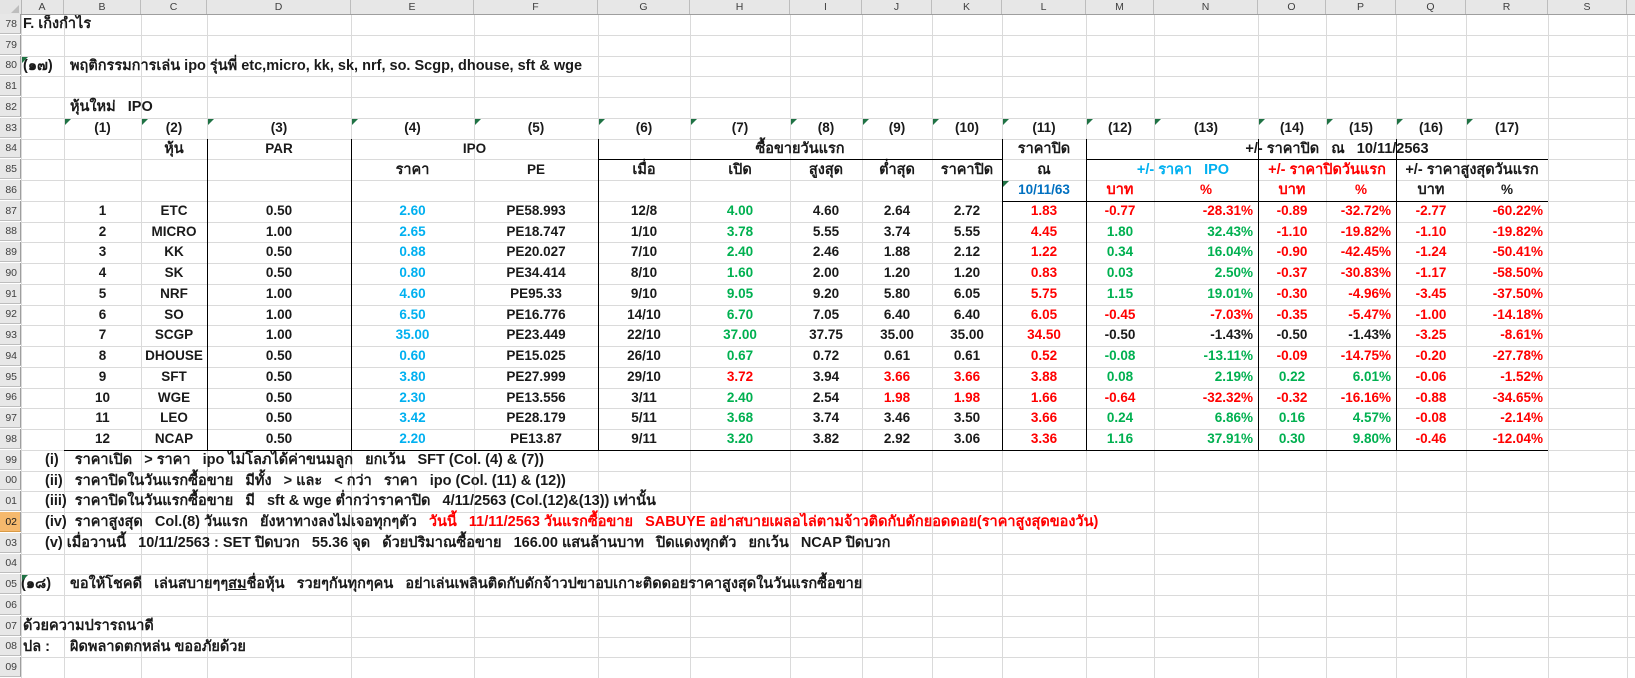 Image resolution: width=1635 pixels, height=678 pixels. What do you see at coordinates (474, 149) in the screenshot?
I see `cell-EF84-header-ipo: IPO` at bounding box center [474, 149].